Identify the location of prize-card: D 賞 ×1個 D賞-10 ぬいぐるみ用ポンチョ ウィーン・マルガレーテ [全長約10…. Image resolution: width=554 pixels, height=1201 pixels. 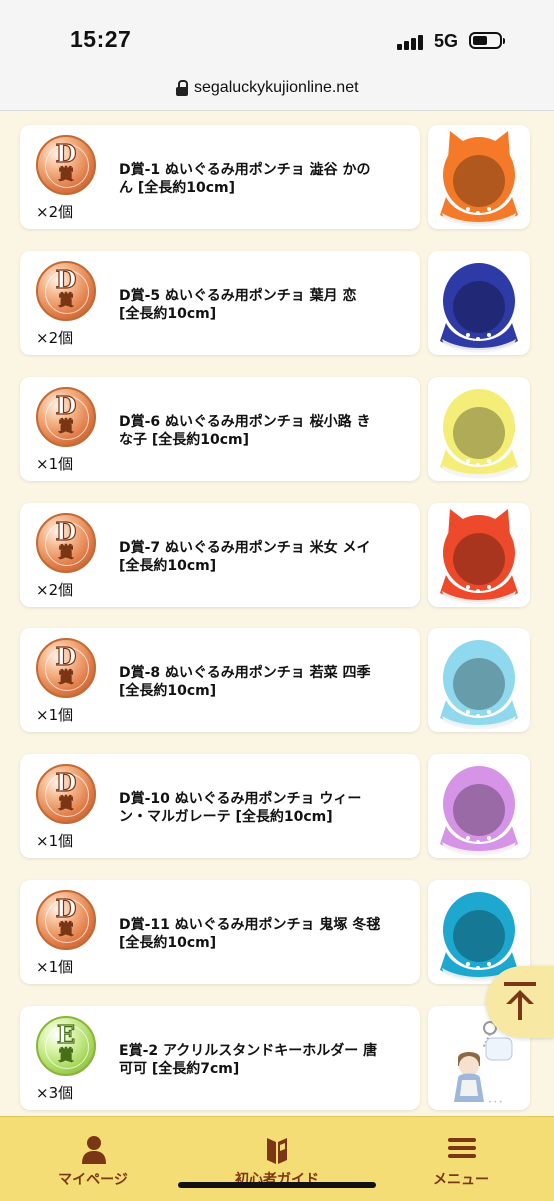
(220, 806).